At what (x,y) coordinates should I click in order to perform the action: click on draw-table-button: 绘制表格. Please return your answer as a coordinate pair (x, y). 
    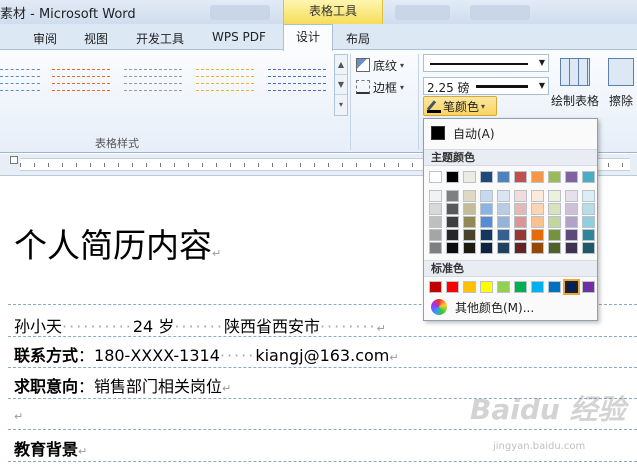
    Looking at the image, I should click on (575, 83).